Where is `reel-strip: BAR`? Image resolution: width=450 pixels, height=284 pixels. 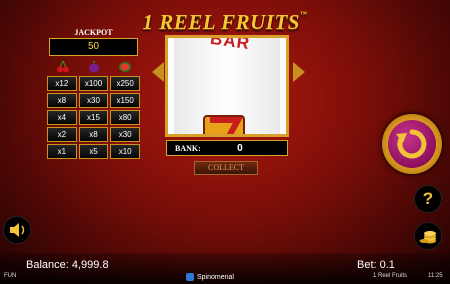
reel-strip: BAR is located at coordinates (227, 86).